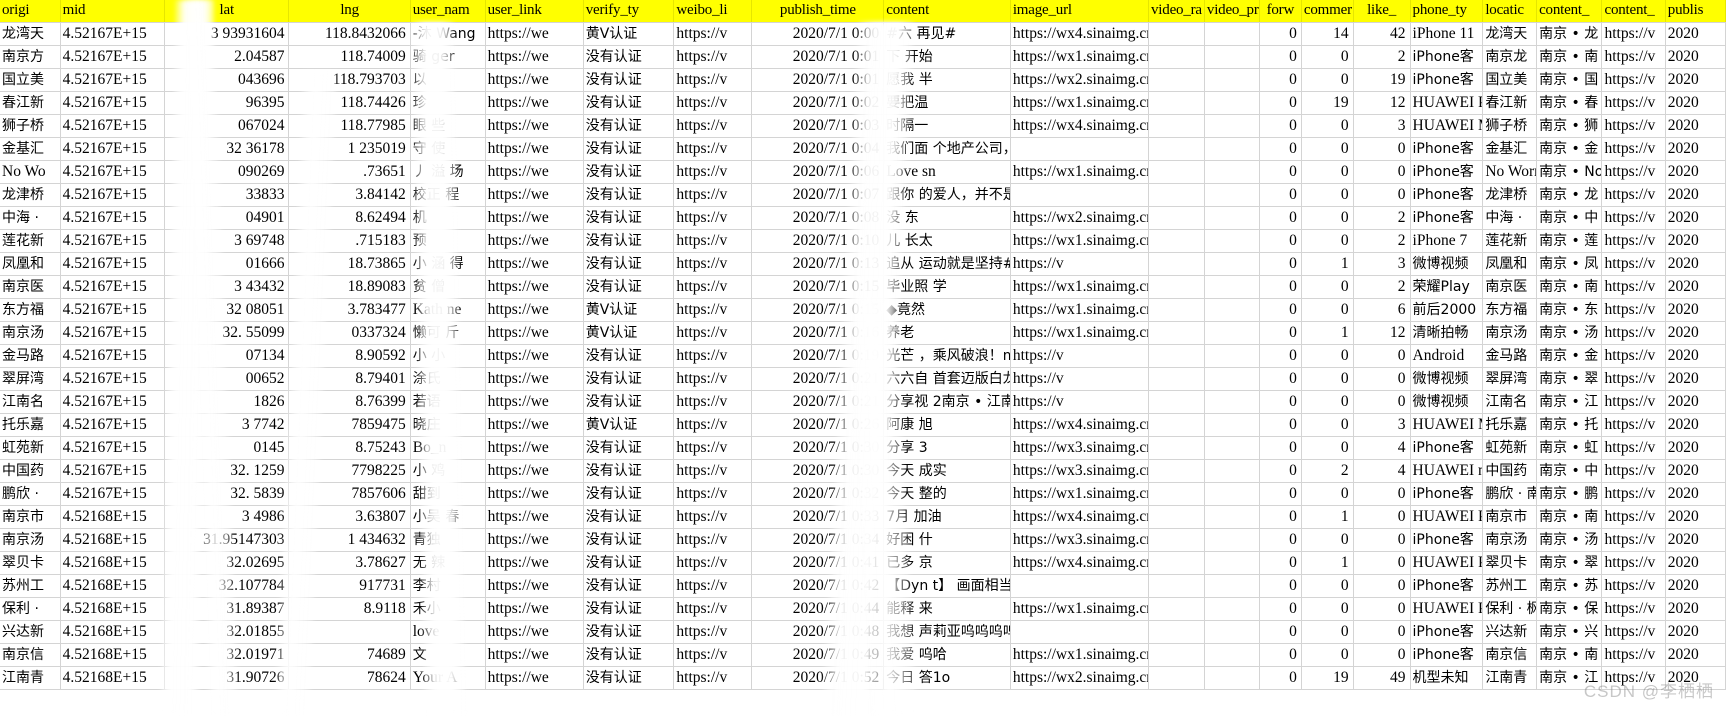  I want to click on cell-lat: 067024, so click(227, 126).